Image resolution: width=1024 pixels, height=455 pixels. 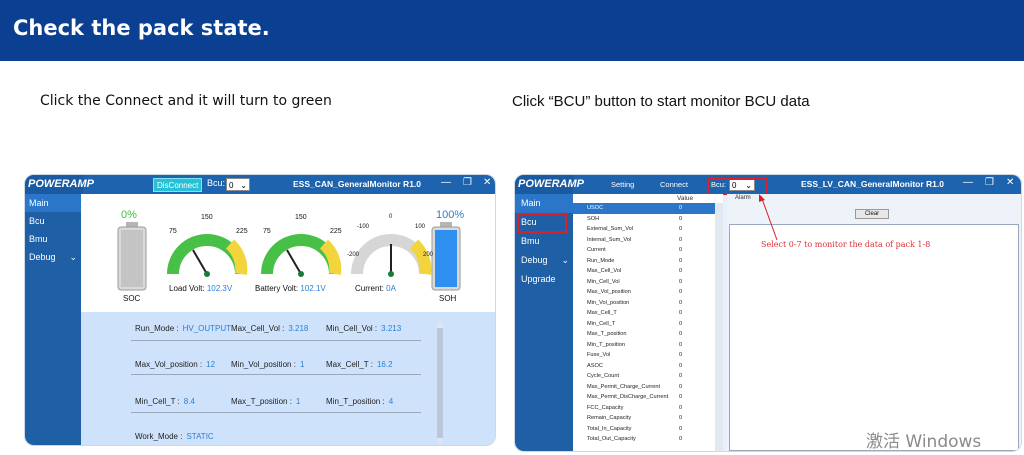 What do you see at coordinates (384, 364) in the screenshot?
I see `max-cell-t-value: 16.2` at bounding box center [384, 364].